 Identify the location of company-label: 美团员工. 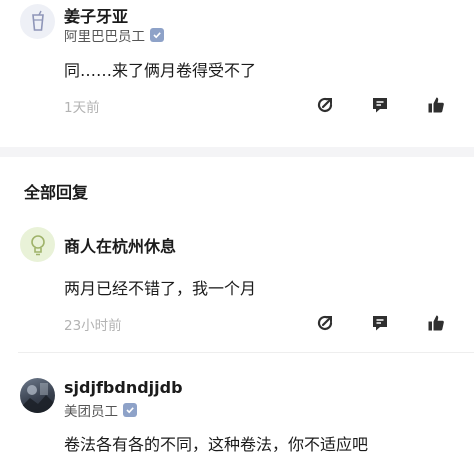
(91, 412).